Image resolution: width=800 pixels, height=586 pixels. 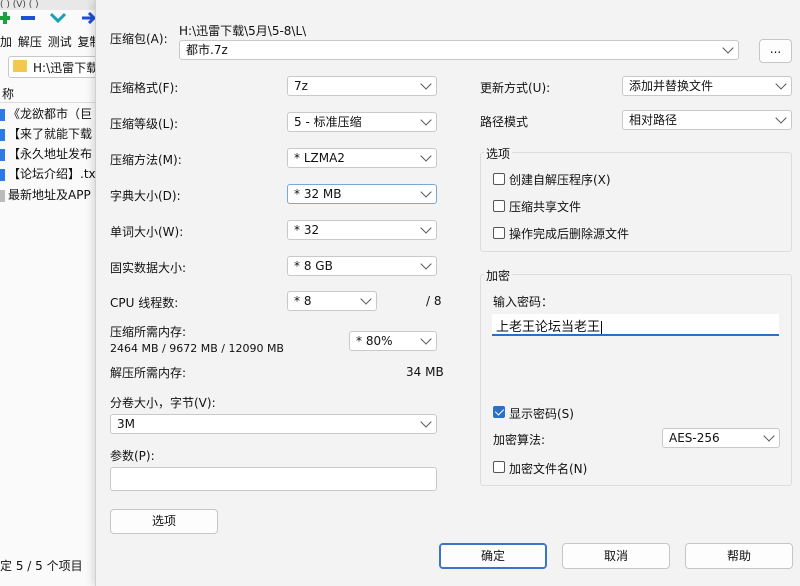 I want to click on add-icon, so click(x=8, y=18).